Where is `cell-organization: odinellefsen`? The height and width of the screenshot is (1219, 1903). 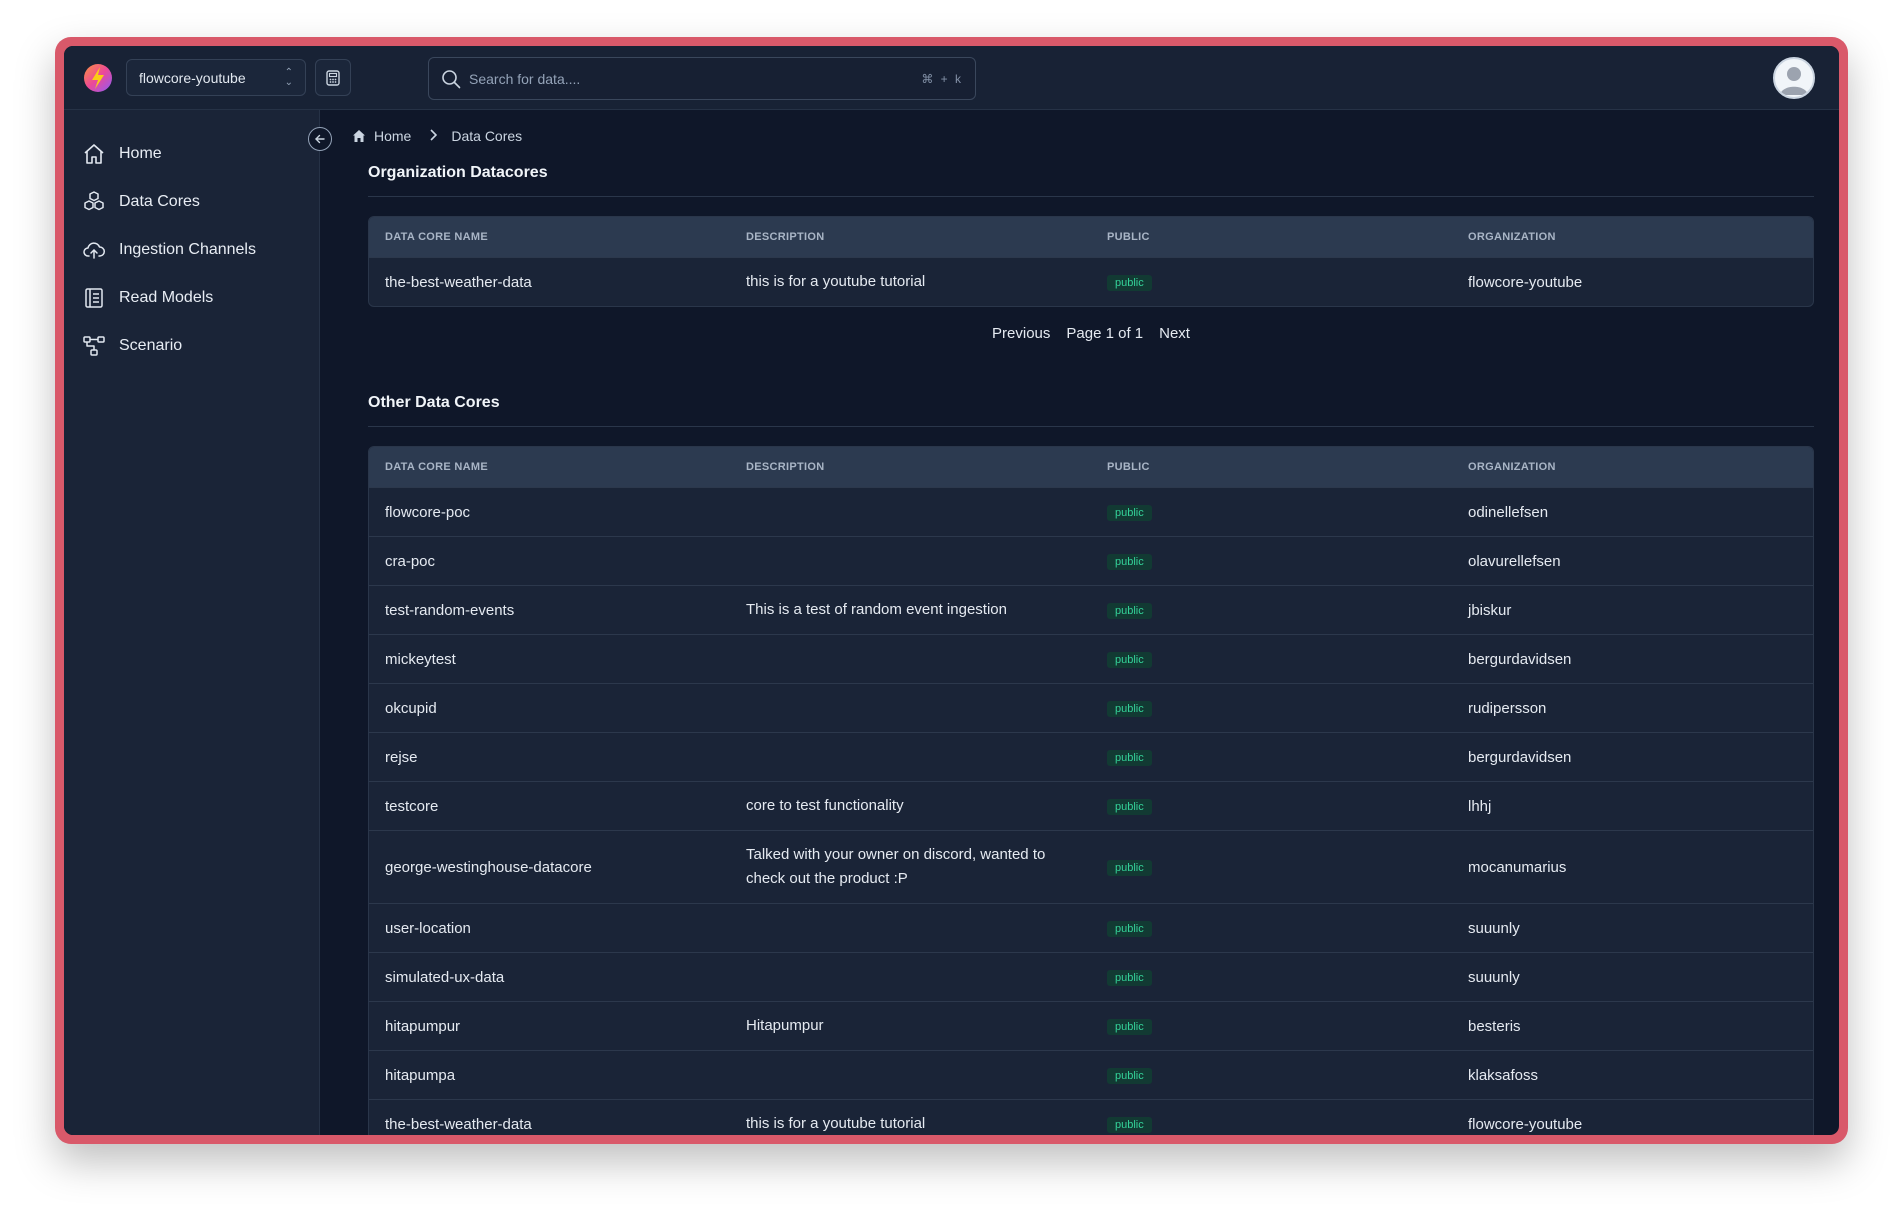
cell-organization: odinellefsen is located at coordinates (1508, 512).